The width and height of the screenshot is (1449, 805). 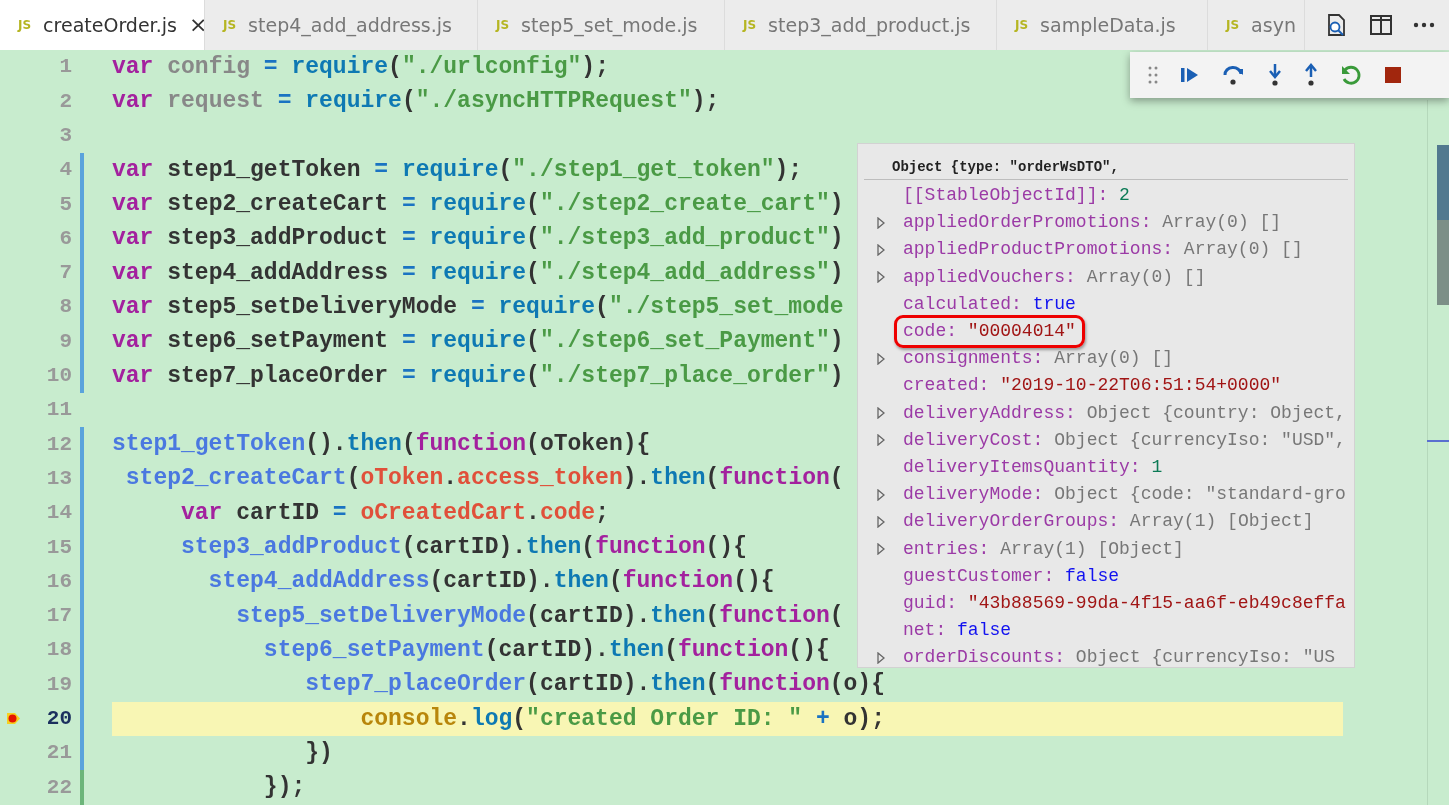 What do you see at coordinates (1124, 440) in the screenshot?
I see `property-entry: deliveryCost: Object {currencyIso: "USD",` at bounding box center [1124, 440].